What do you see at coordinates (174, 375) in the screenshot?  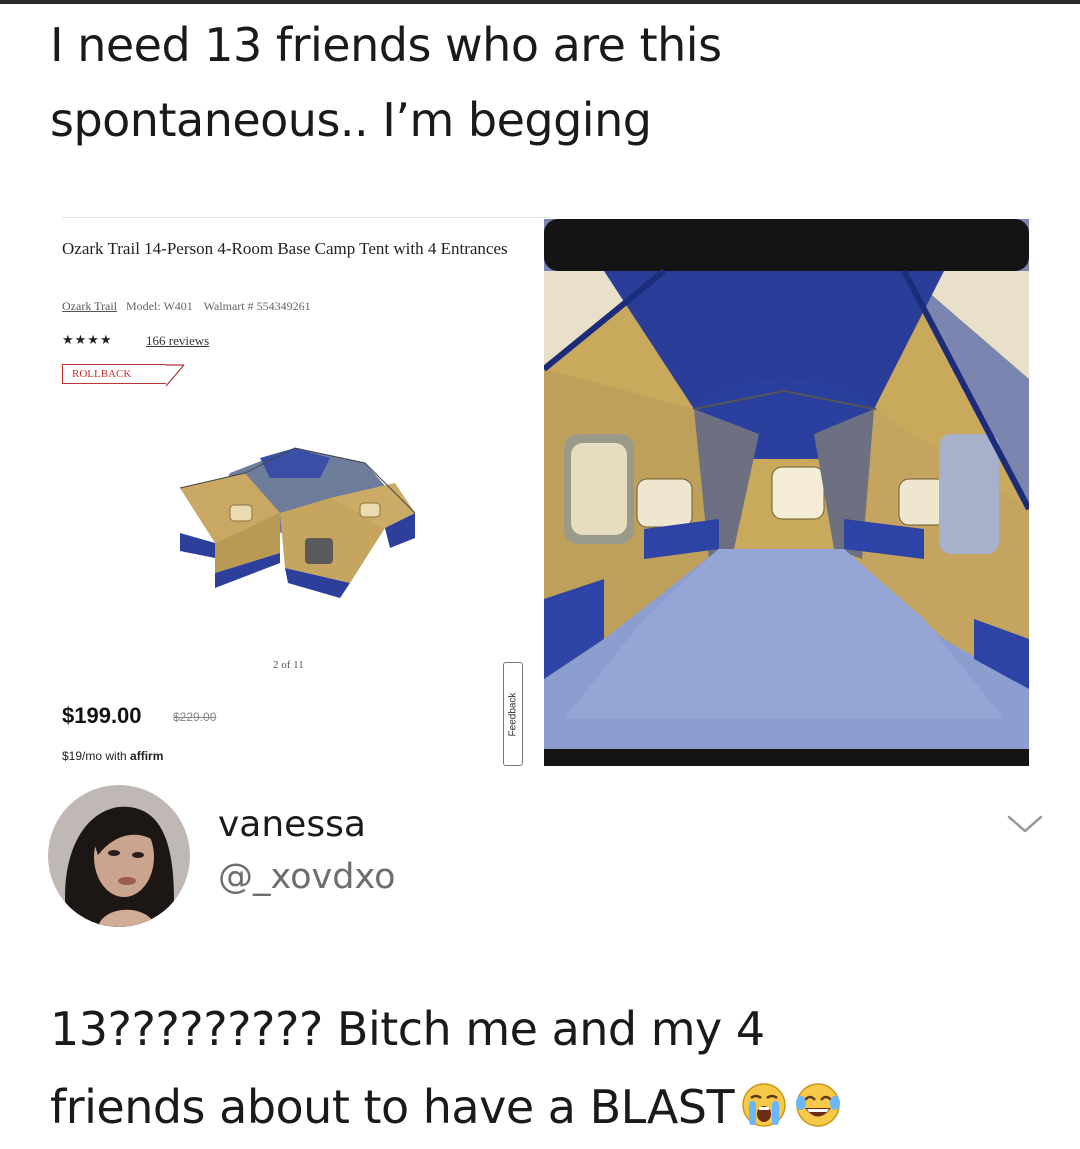 I see `rollback-badge-tail` at bounding box center [174, 375].